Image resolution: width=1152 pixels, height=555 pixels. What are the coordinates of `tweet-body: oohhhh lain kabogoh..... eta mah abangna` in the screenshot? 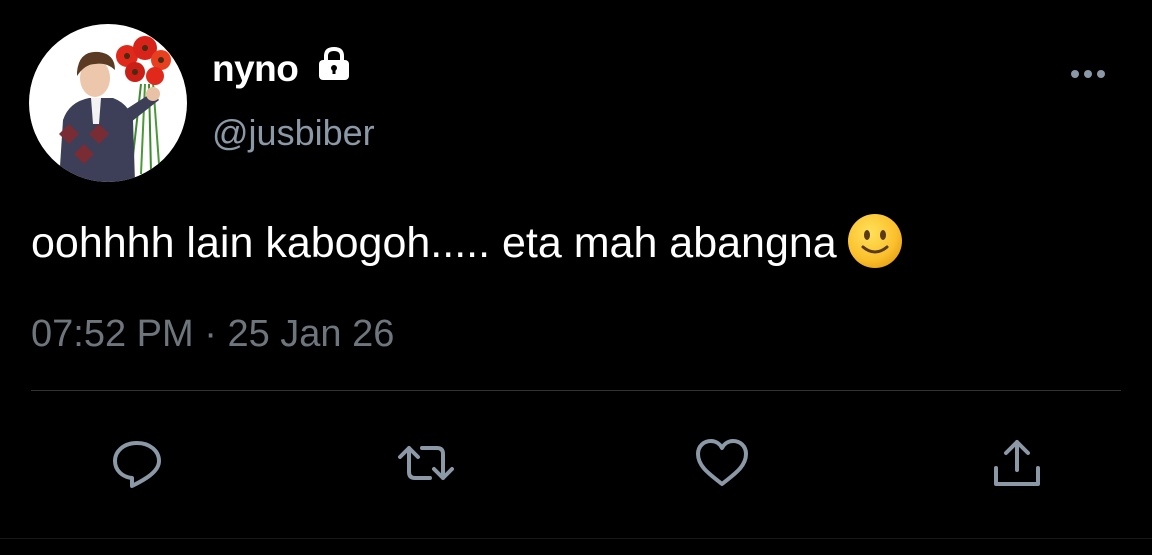 It's located at (434, 243).